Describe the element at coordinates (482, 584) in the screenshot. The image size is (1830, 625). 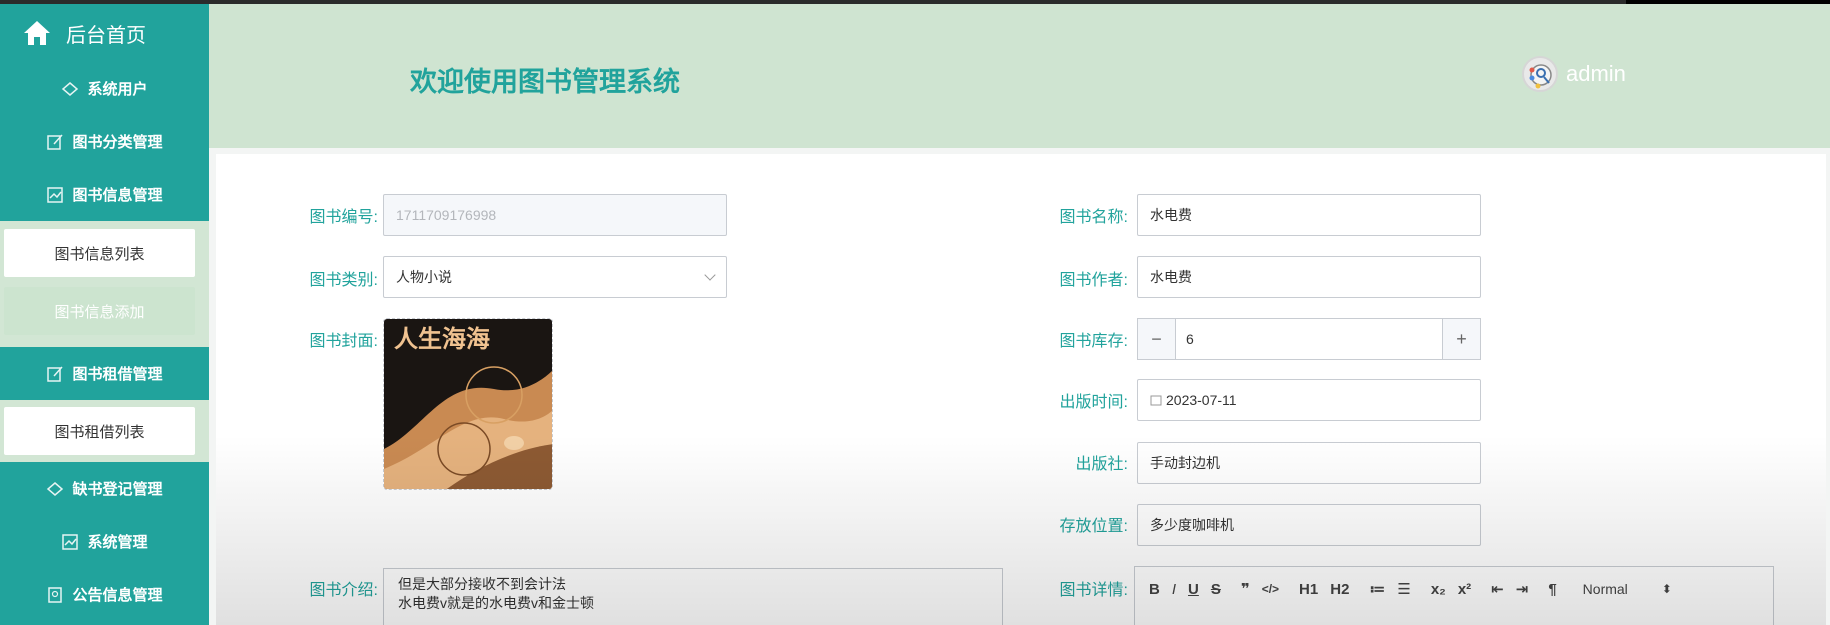
I see `intro-line-1: 但是大部分接收不到会计法` at that location.